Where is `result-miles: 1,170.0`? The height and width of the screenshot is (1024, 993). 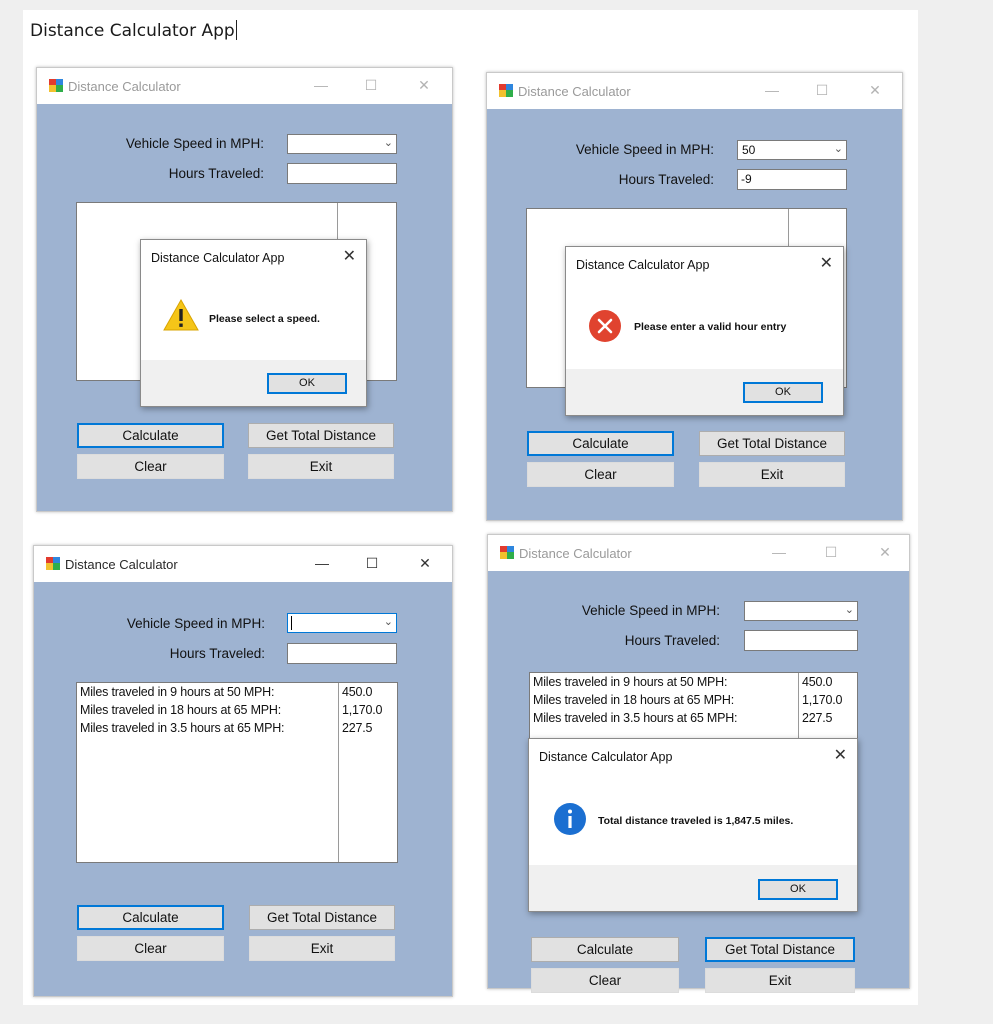 result-miles: 1,170.0 is located at coordinates (822, 700).